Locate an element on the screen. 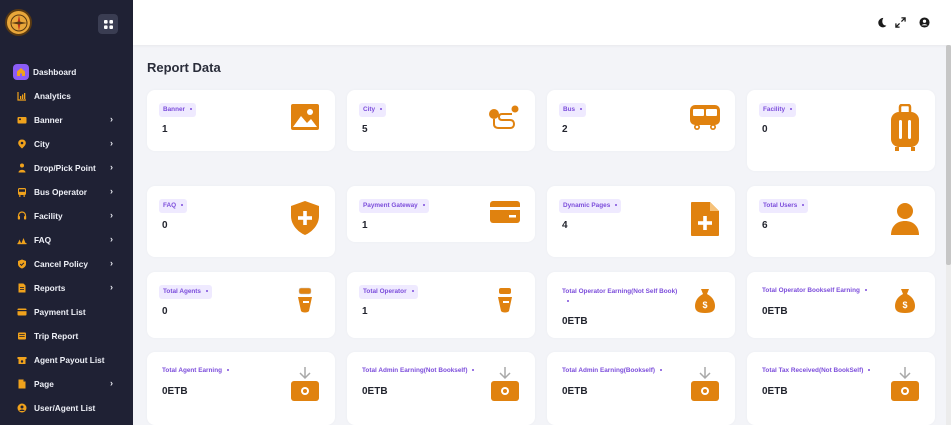 The width and height of the screenshot is (951, 425). fullscreen-button is located at coordinates (900, 22).